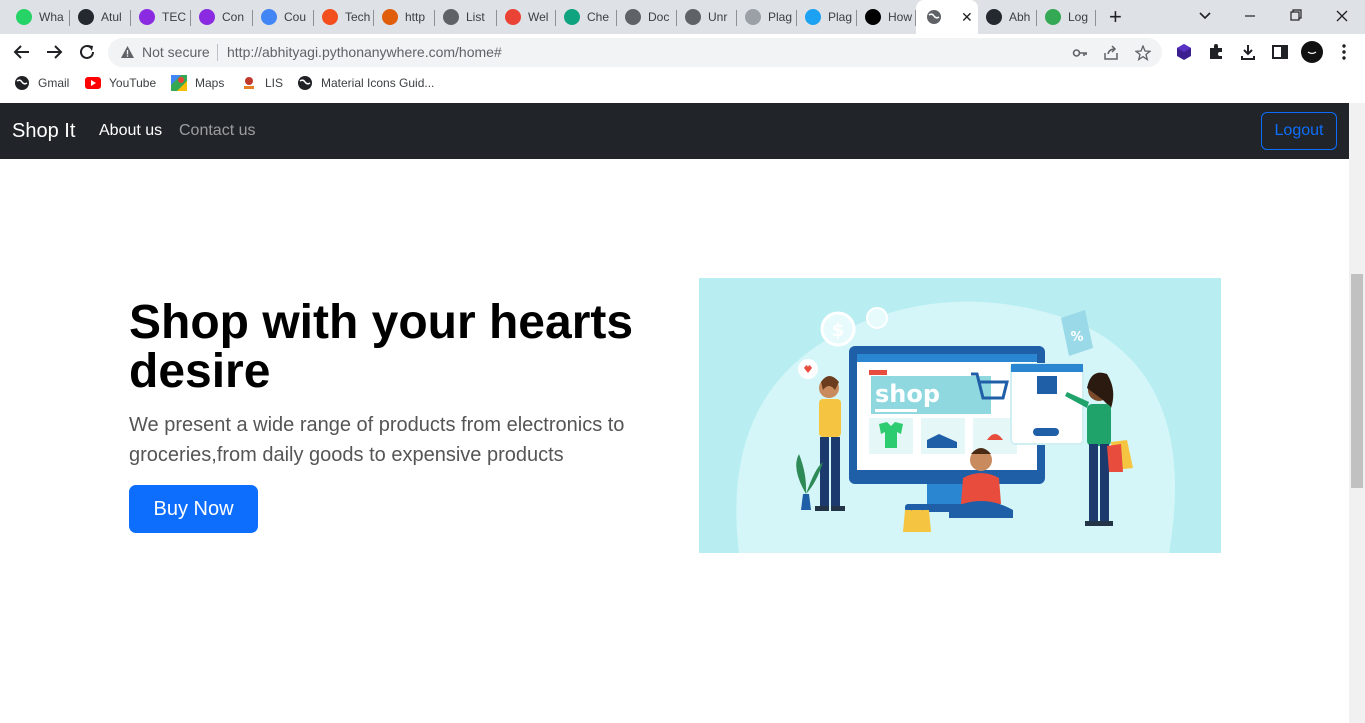 This screenshot has width=1365, height=723. What do you see at coordinates (1111, 55) in the screenshot?
I see `share-icon` at bounding box center [1111, 55].